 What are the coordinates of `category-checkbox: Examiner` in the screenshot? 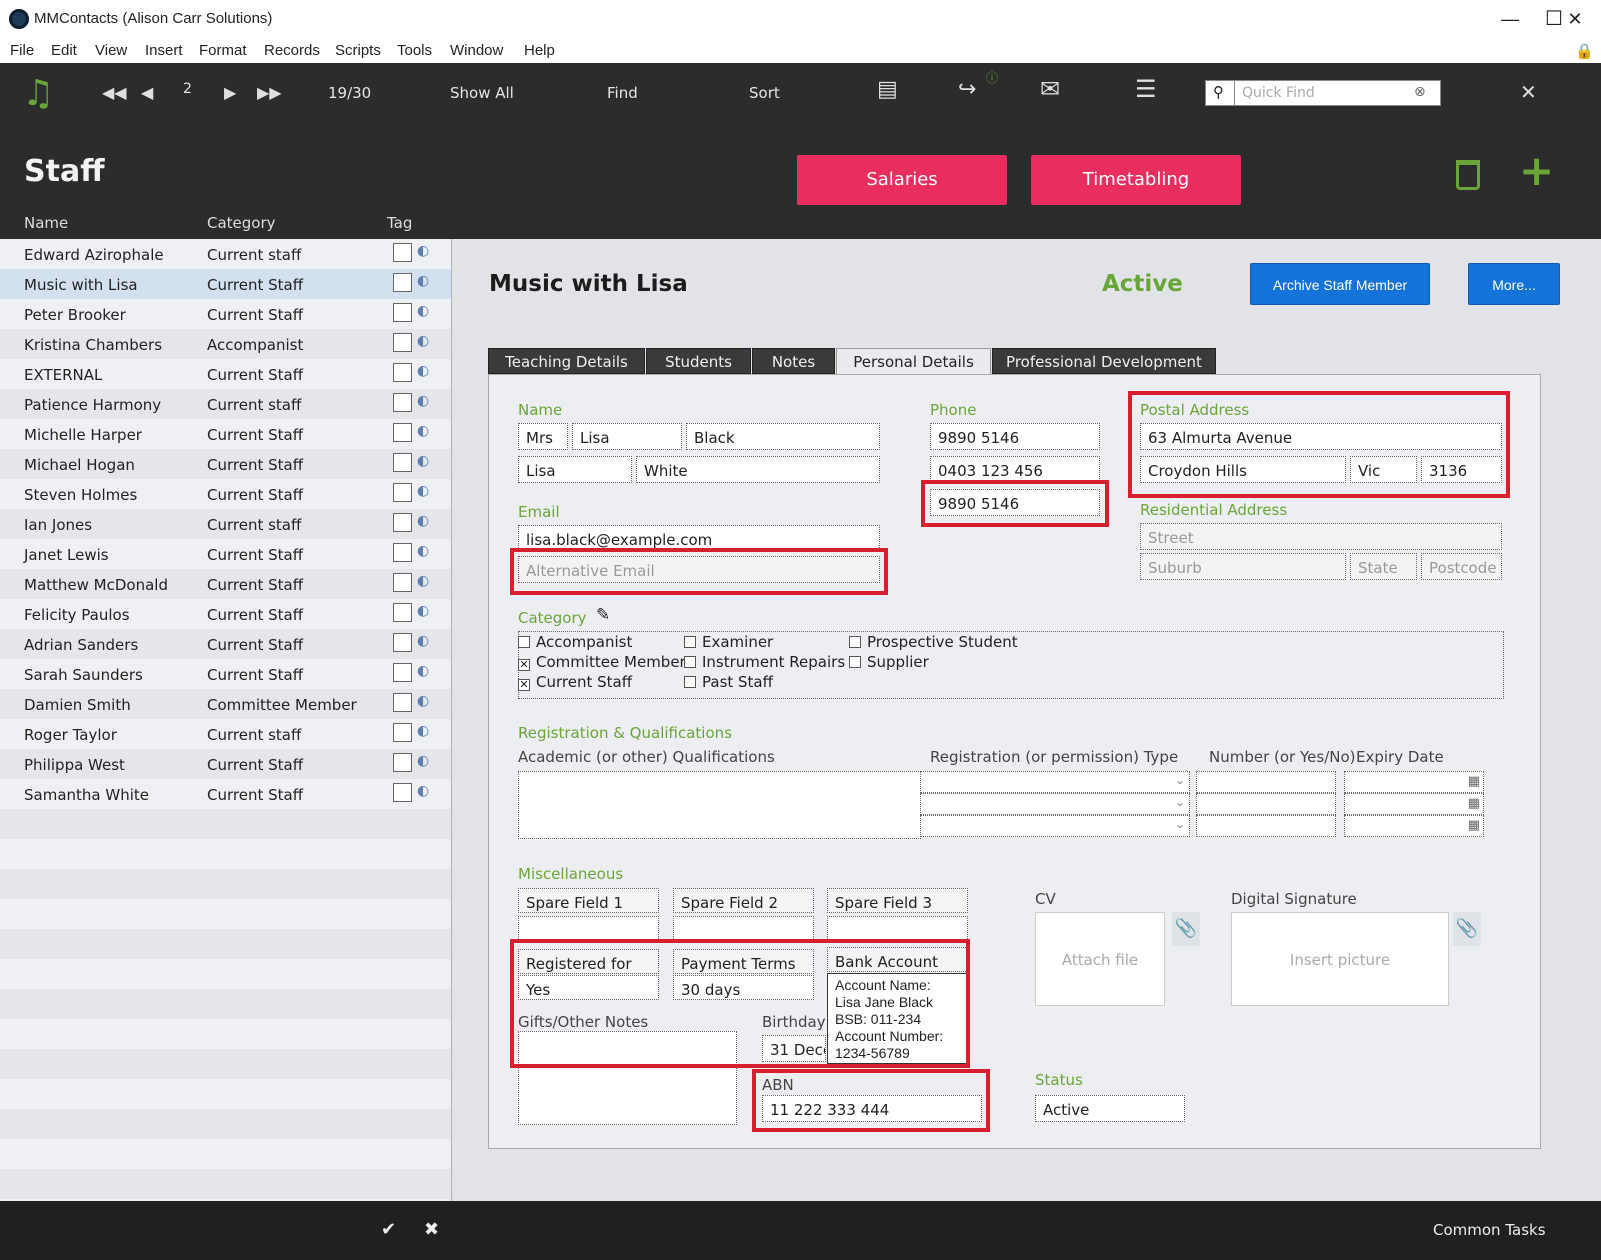 It's located at (728, 642).